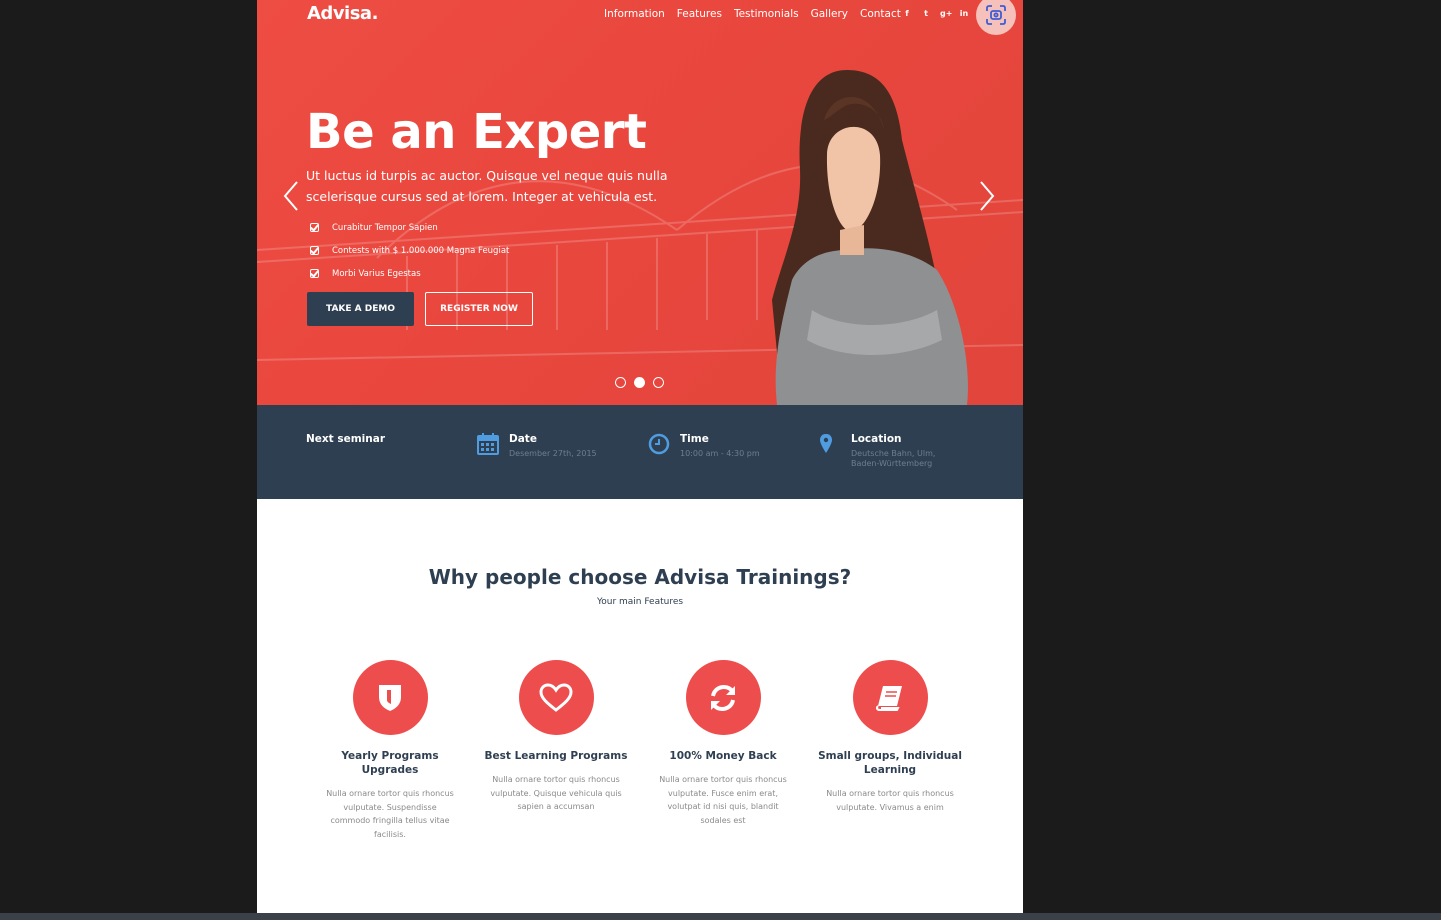 The width and height of the screenshot is (1441, 920). What do you see at coordinates (385, 227) in the screenshot?
I see `checklist-text: Curabitur Tempor Sapien` at bounding box center [385, 227].